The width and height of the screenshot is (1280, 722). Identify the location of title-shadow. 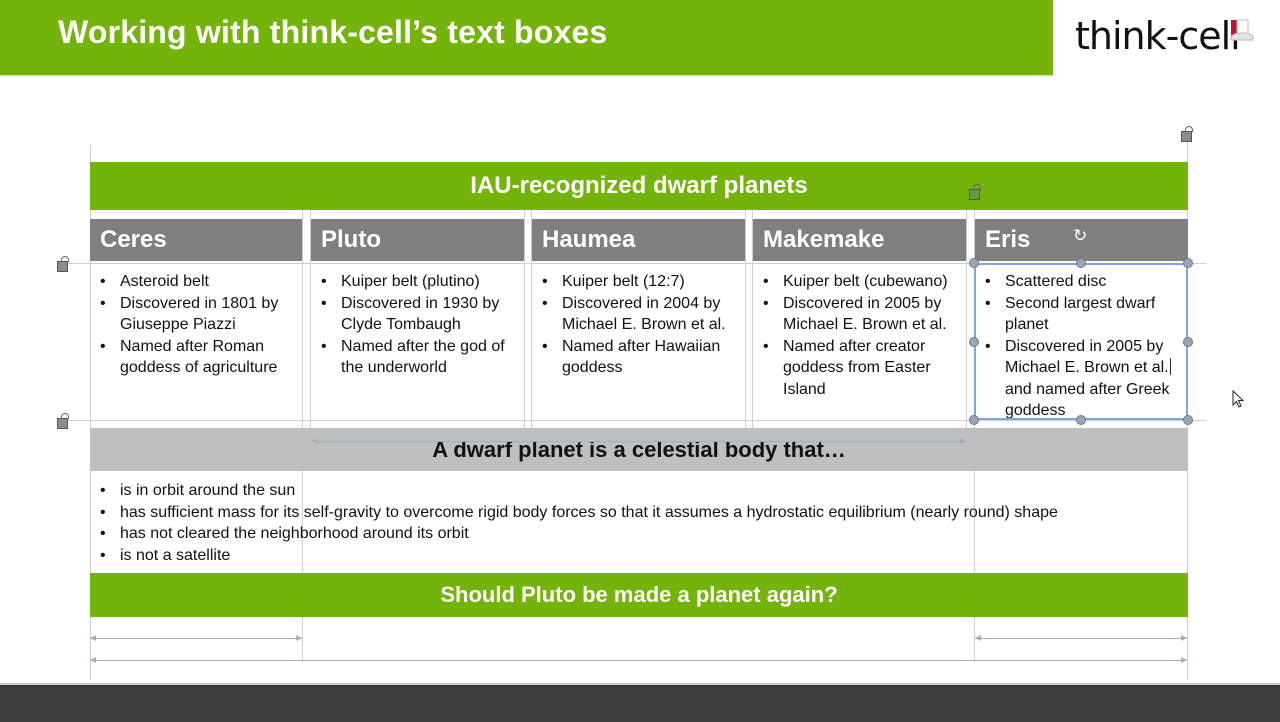
(526, 76).